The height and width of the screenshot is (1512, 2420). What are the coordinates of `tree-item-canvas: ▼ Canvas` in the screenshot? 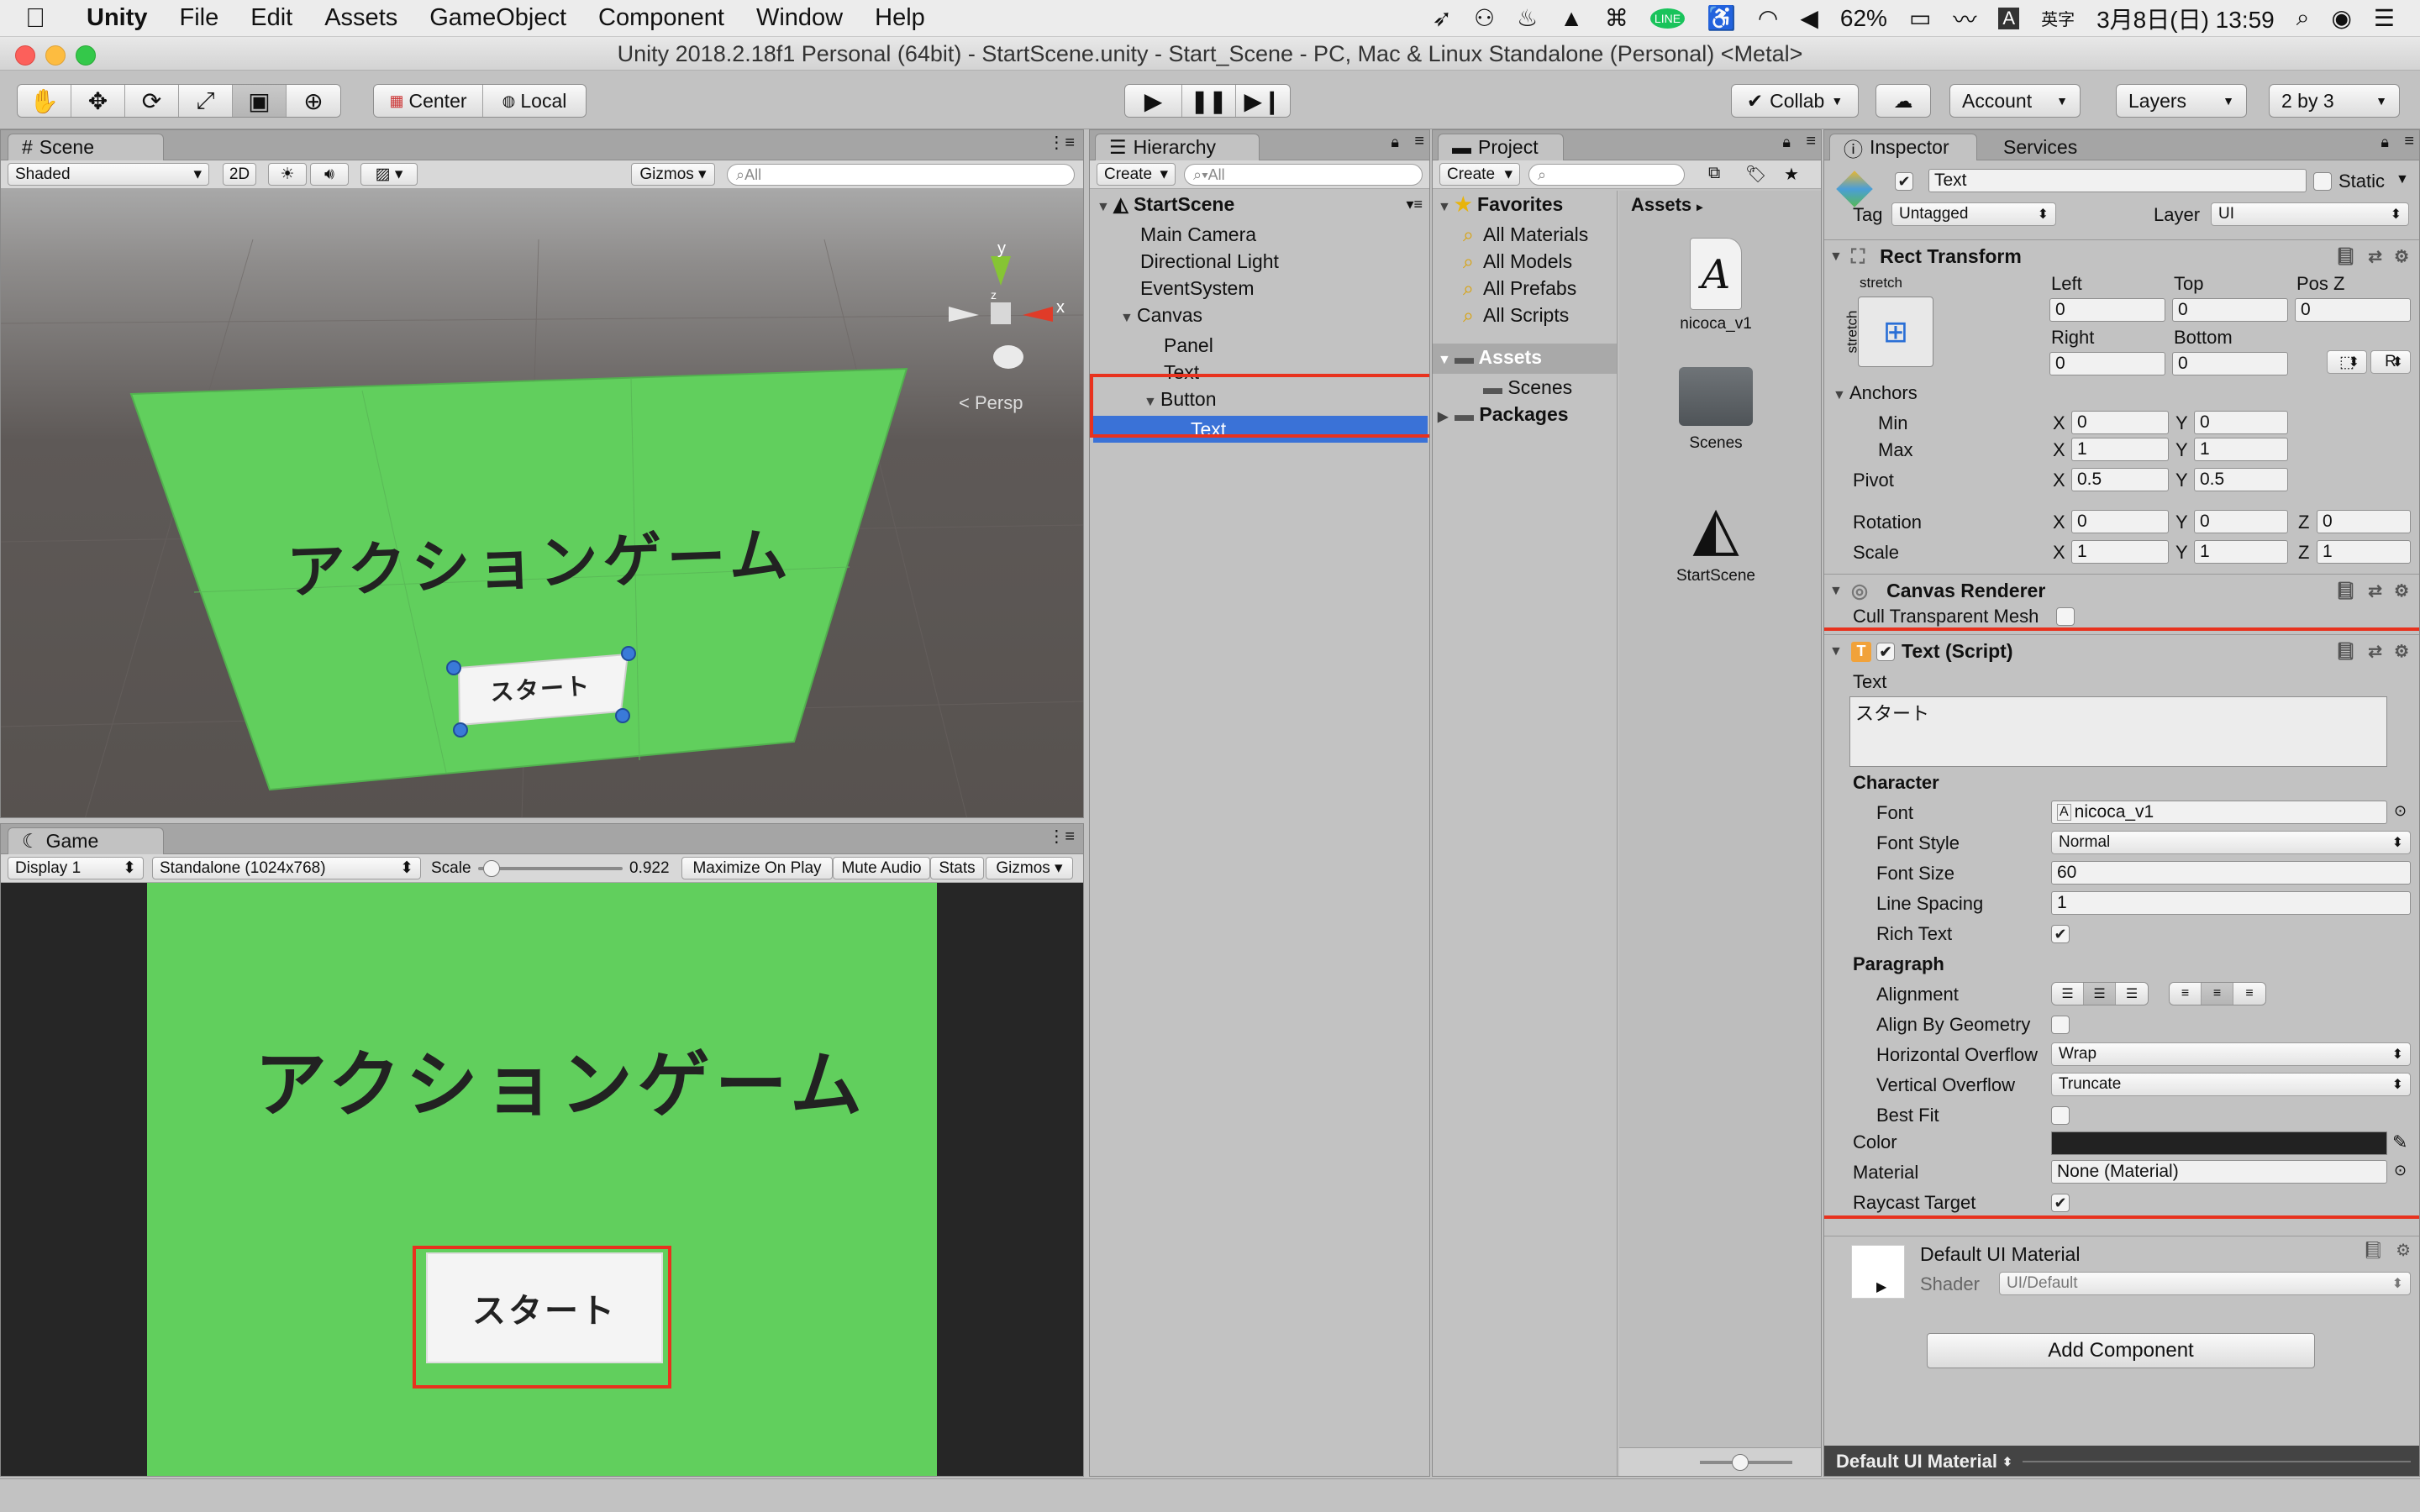 It's located at (1259, 317).